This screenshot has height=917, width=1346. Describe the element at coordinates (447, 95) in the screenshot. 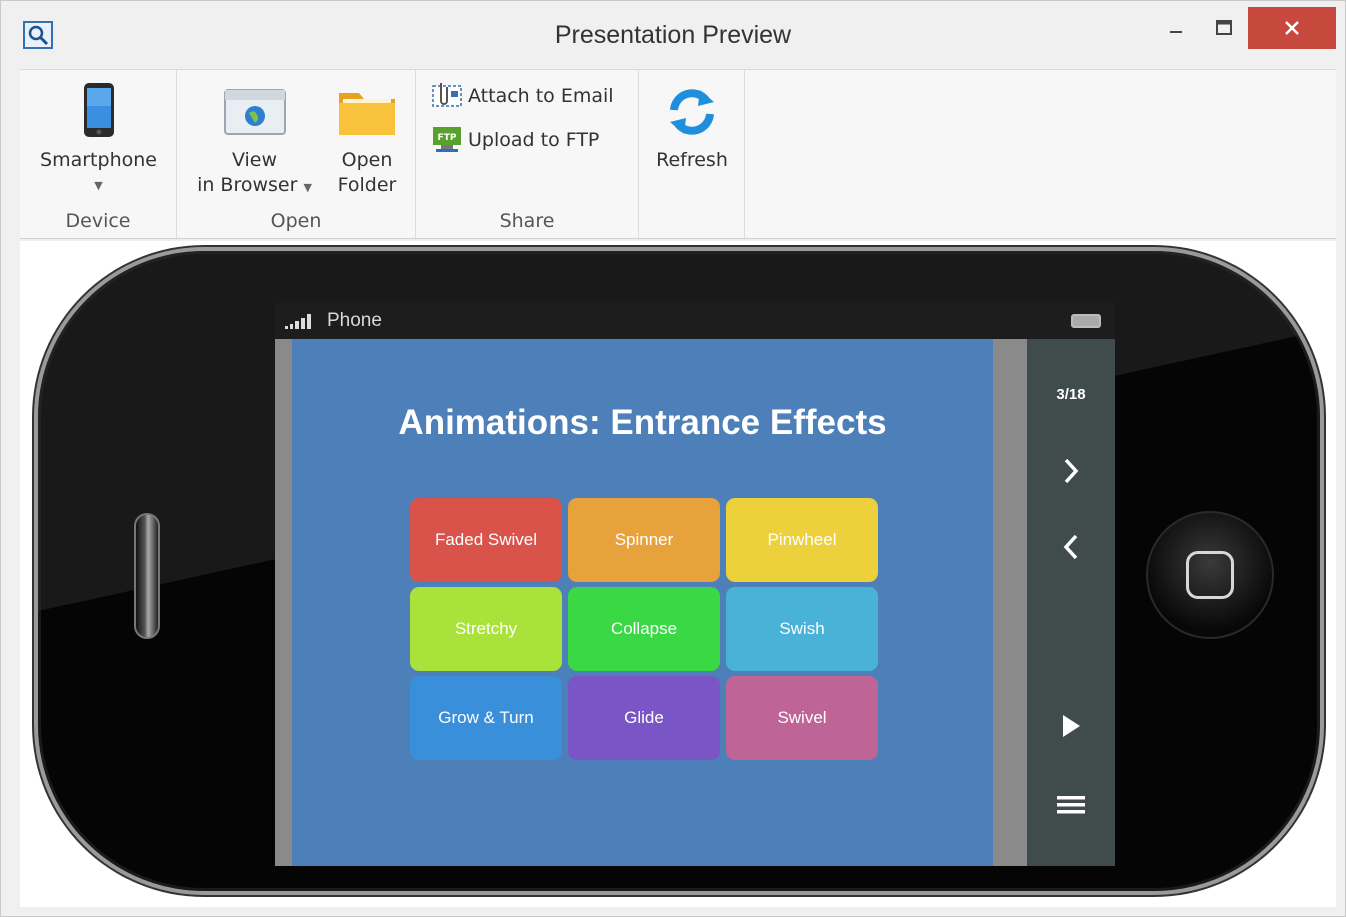

I see `attach-email-icon` at that location.